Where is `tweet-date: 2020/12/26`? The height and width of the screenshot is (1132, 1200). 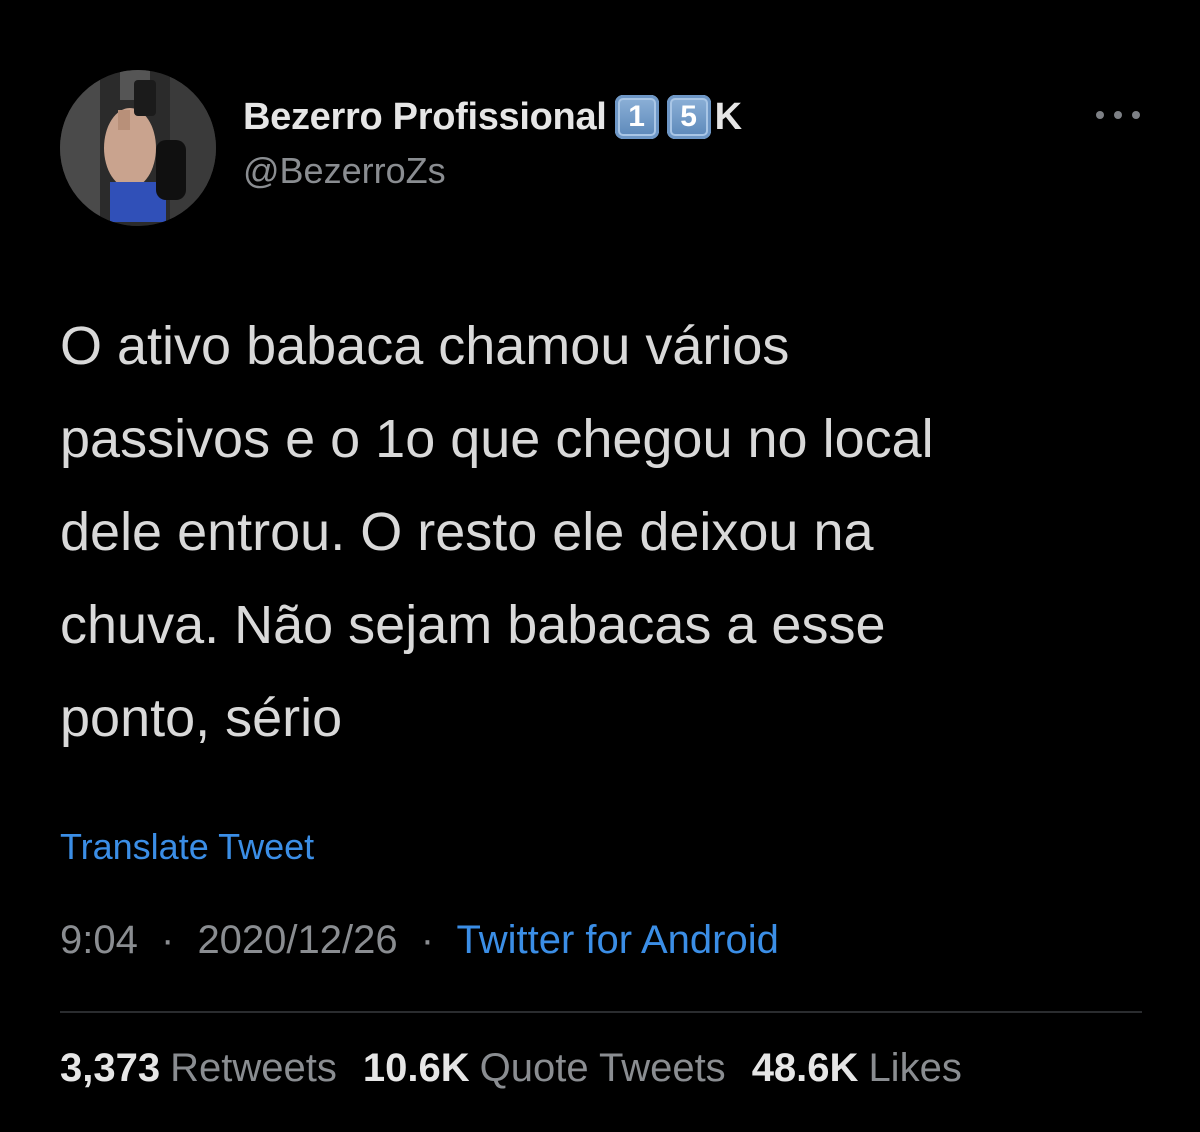
tweet-date: 2020/12/26 is located at coordinates (297, 940).